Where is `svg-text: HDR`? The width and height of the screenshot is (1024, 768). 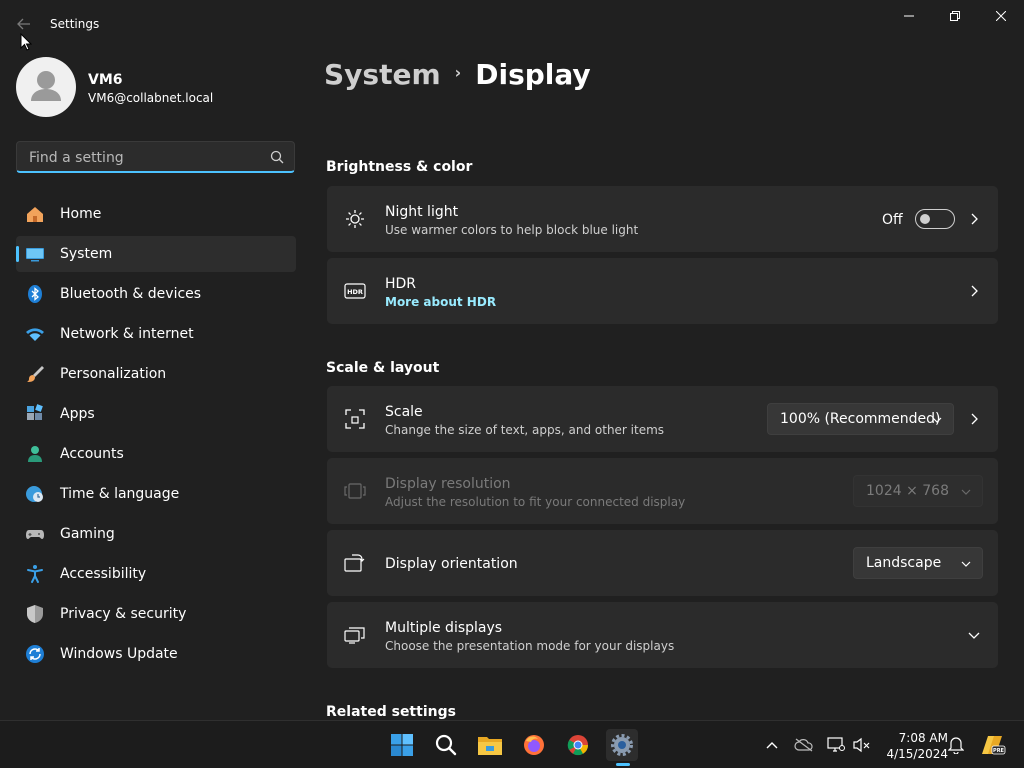 svg-text: HDR is located at coordinates (355, 292).